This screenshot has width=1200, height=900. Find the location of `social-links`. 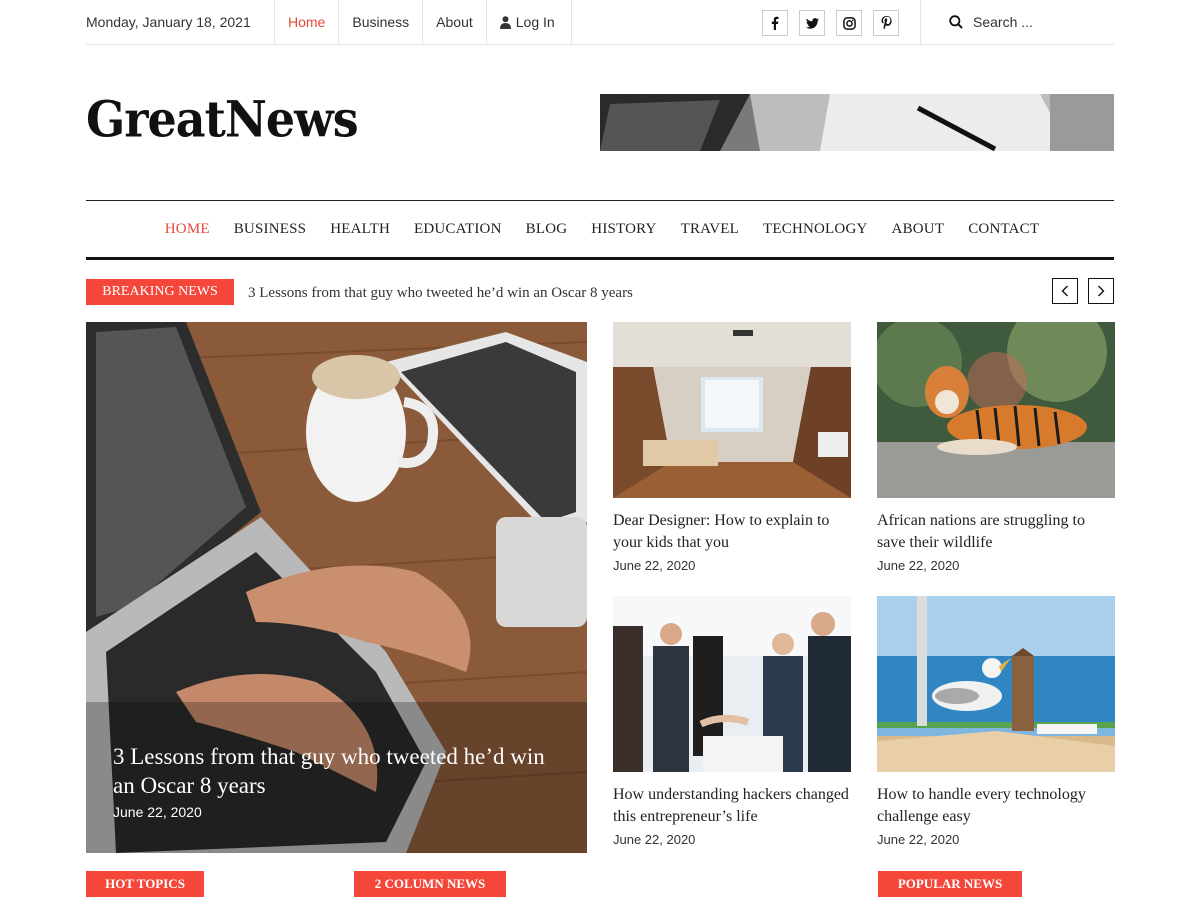

social-links is located at coordinates (830, 23).